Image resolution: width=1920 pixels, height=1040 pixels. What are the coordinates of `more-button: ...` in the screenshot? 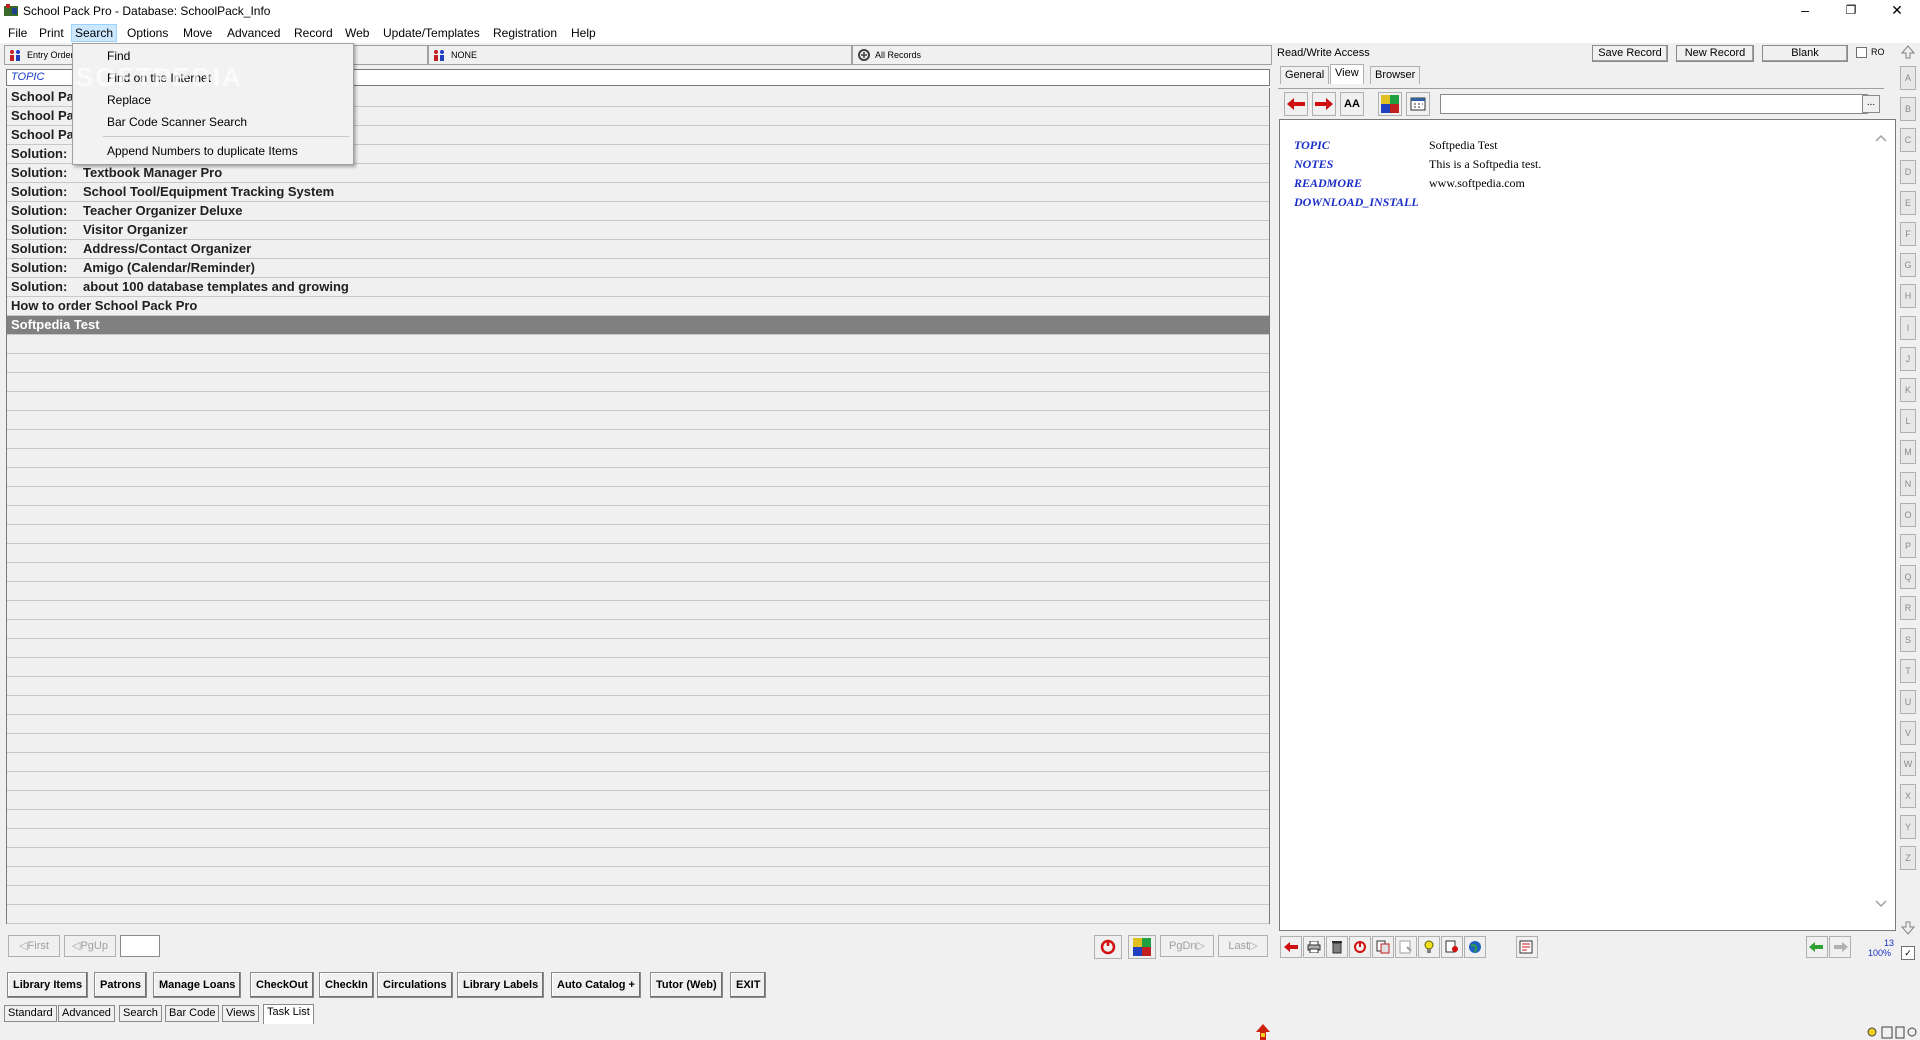 It's located at (1871, 104).